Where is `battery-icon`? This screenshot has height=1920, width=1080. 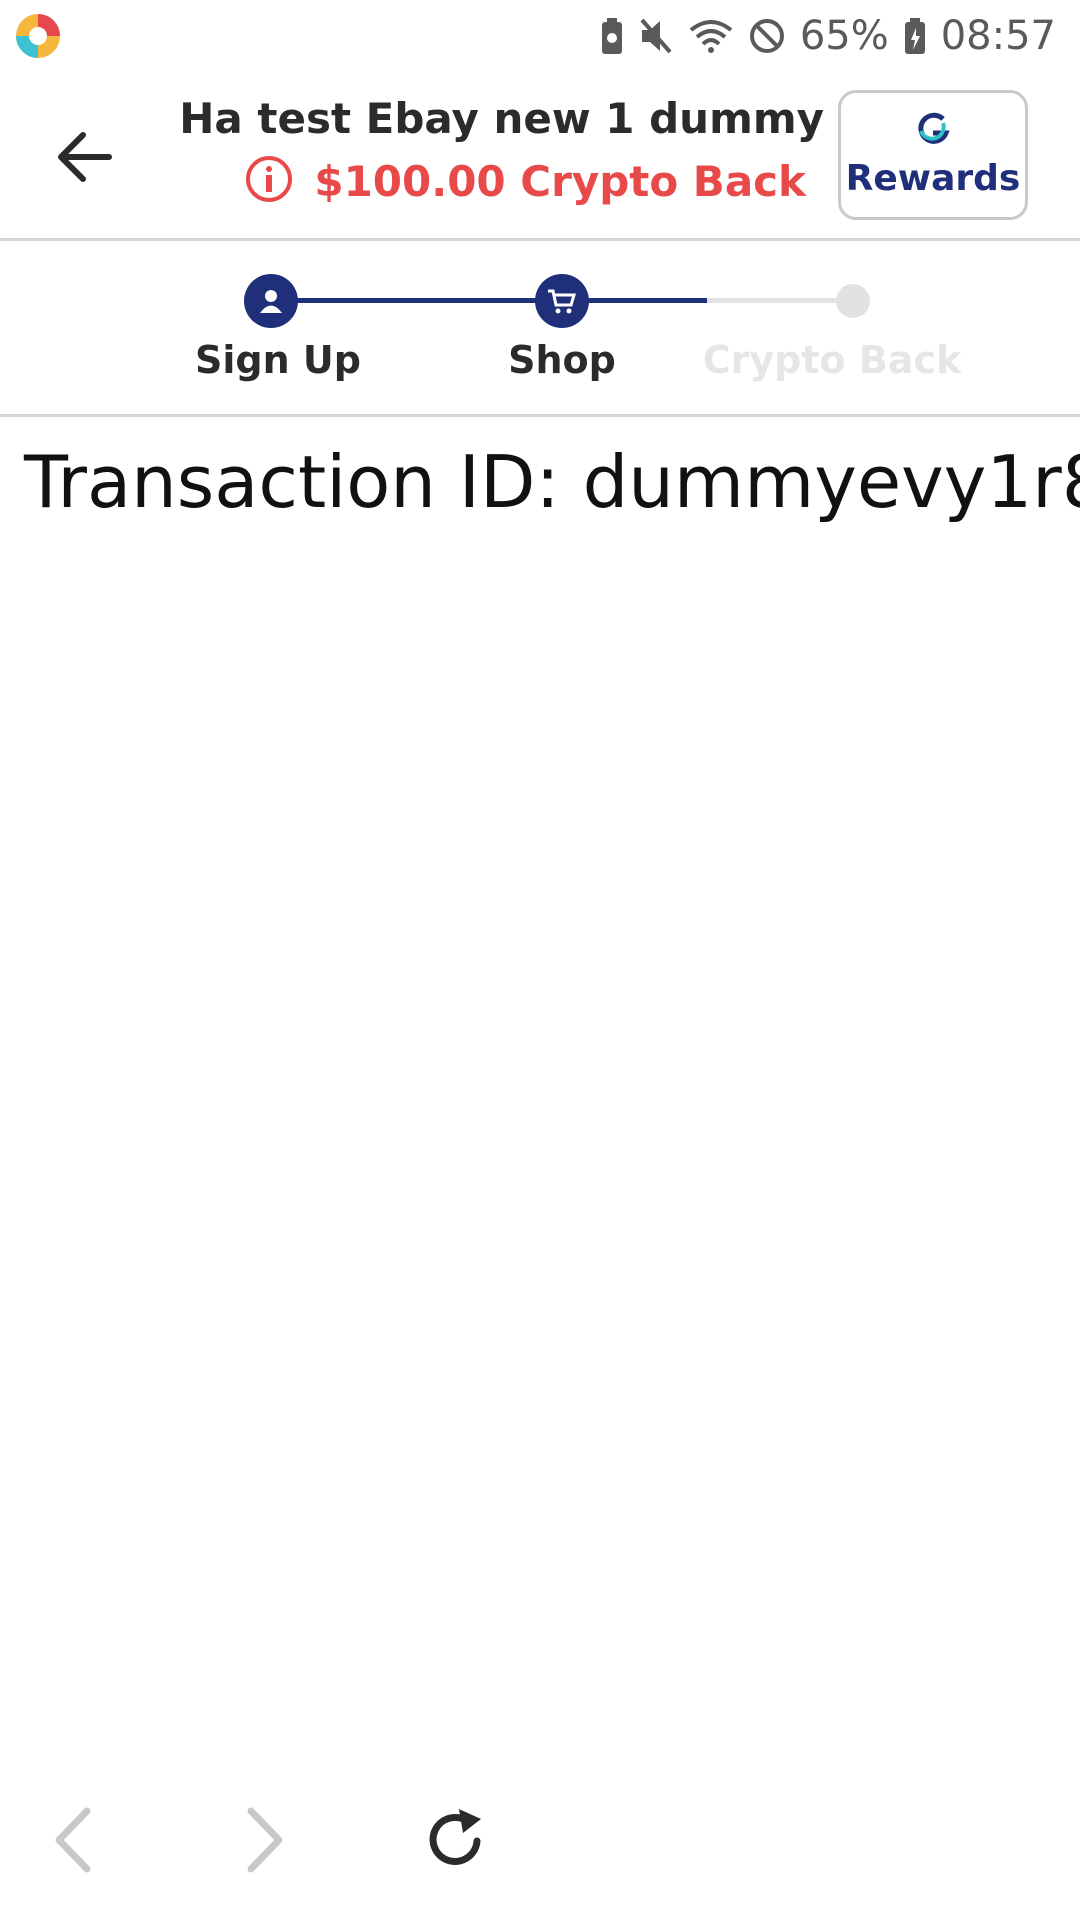 battery-icon is located at coordinates (915, 36).